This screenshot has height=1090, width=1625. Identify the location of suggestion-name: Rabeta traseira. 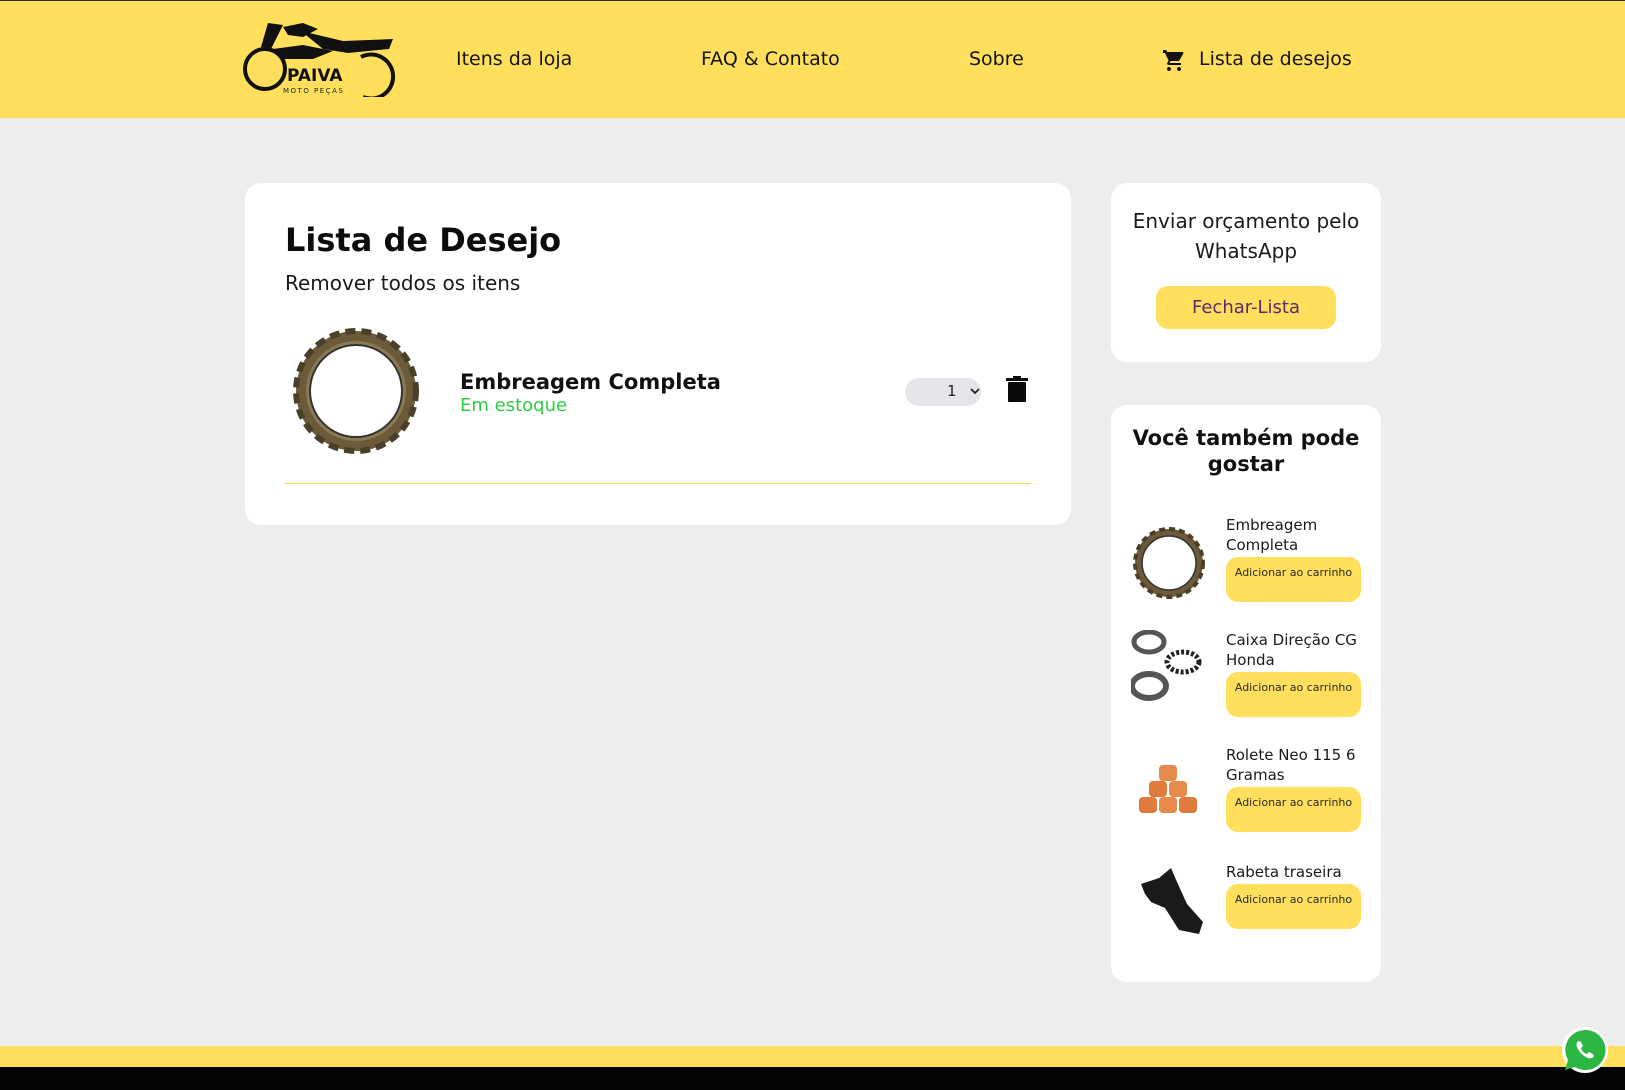
(1296, 872).